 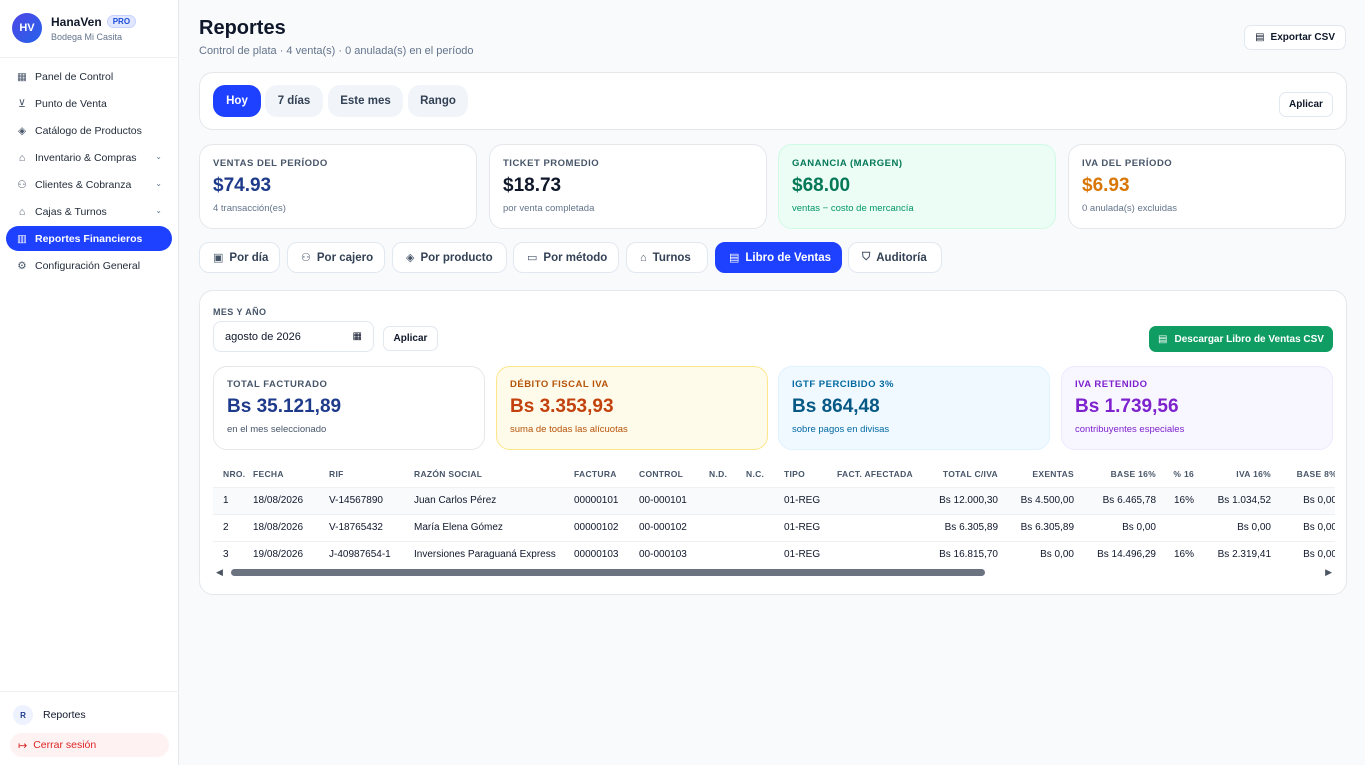 What do you see at coordinates (239, 257) in the screenshot?
I see `tab-por-dia: ▣ Por día` at bounding box center [239, 257].